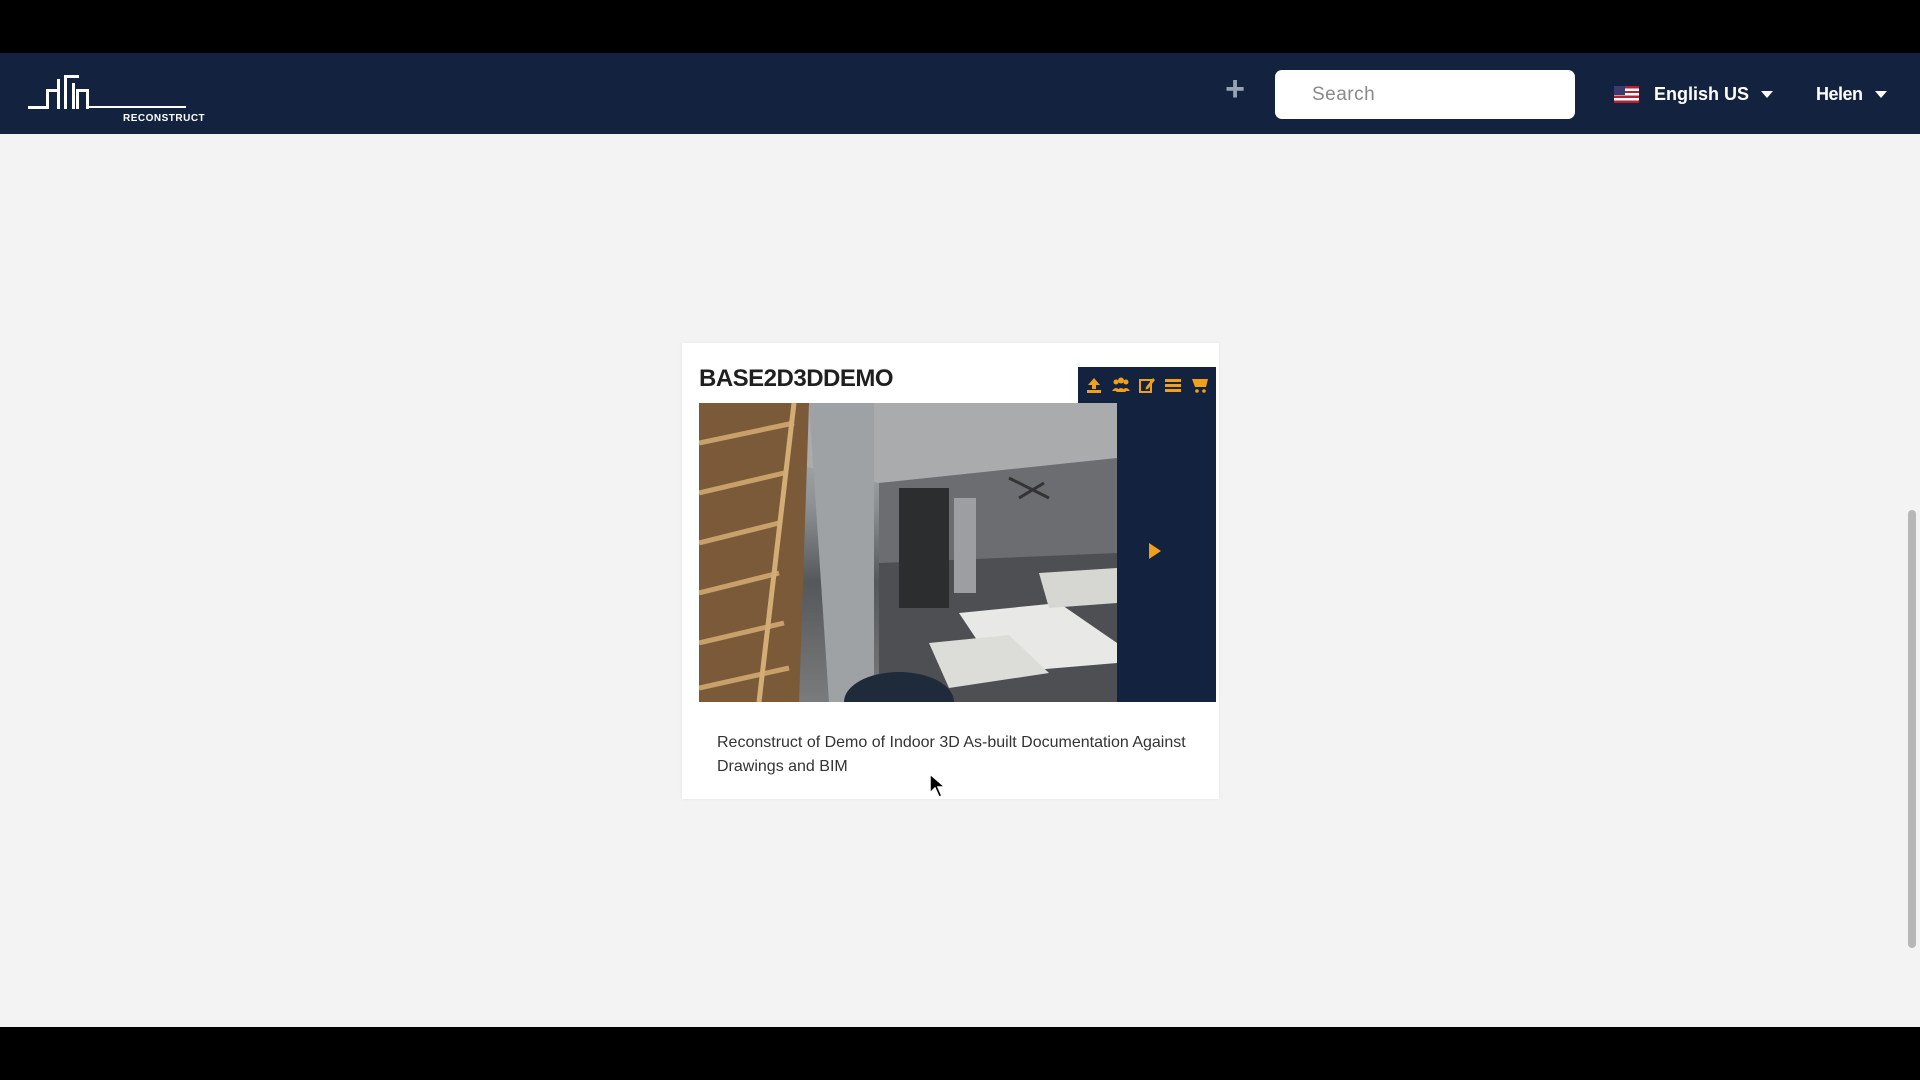 The width and height of the screenshot is (1920, 1080). I want to click on add-project-button: +, so click(1235, 89).